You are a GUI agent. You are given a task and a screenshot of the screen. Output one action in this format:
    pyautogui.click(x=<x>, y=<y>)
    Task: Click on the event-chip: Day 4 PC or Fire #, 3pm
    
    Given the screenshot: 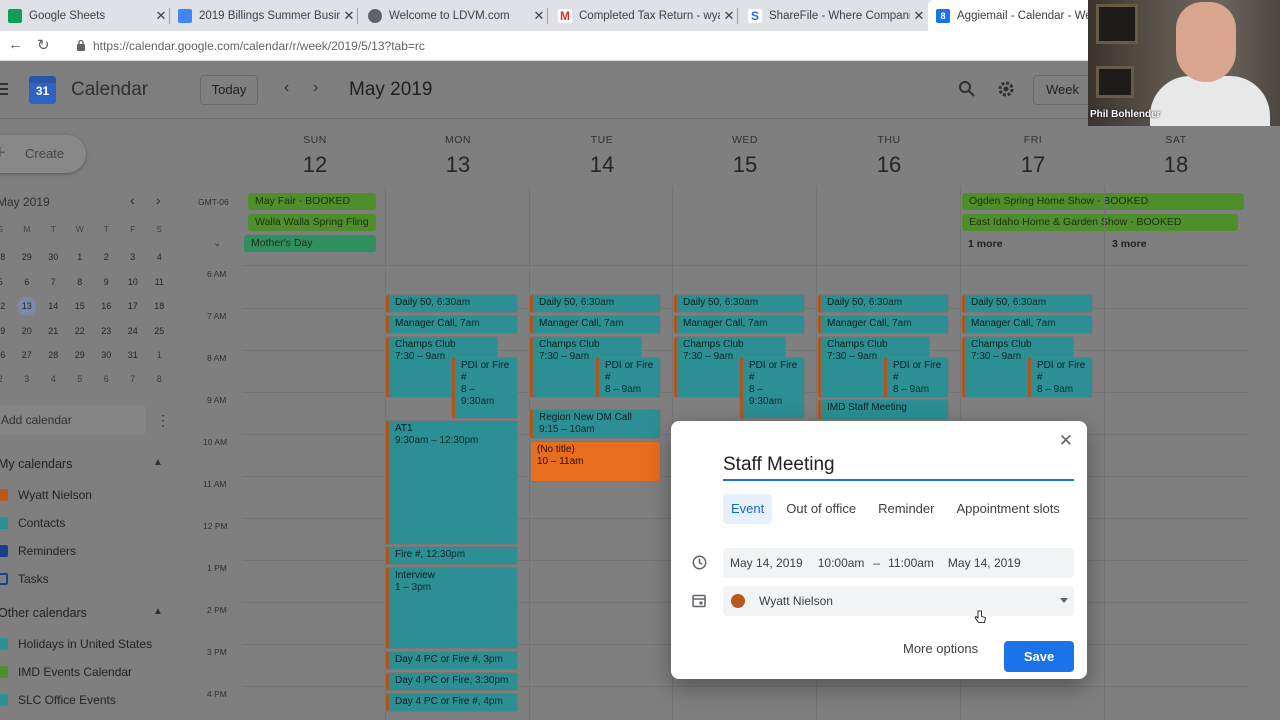 What is the action you would take?
    pyautogui.click(x=452, y=660)
    